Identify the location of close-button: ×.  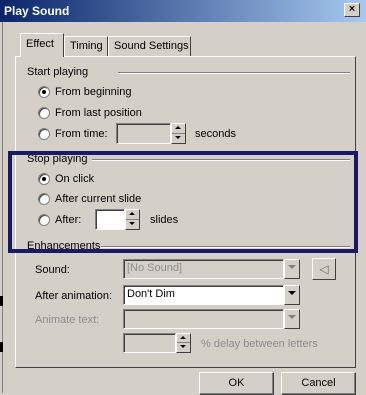
(352, 10).